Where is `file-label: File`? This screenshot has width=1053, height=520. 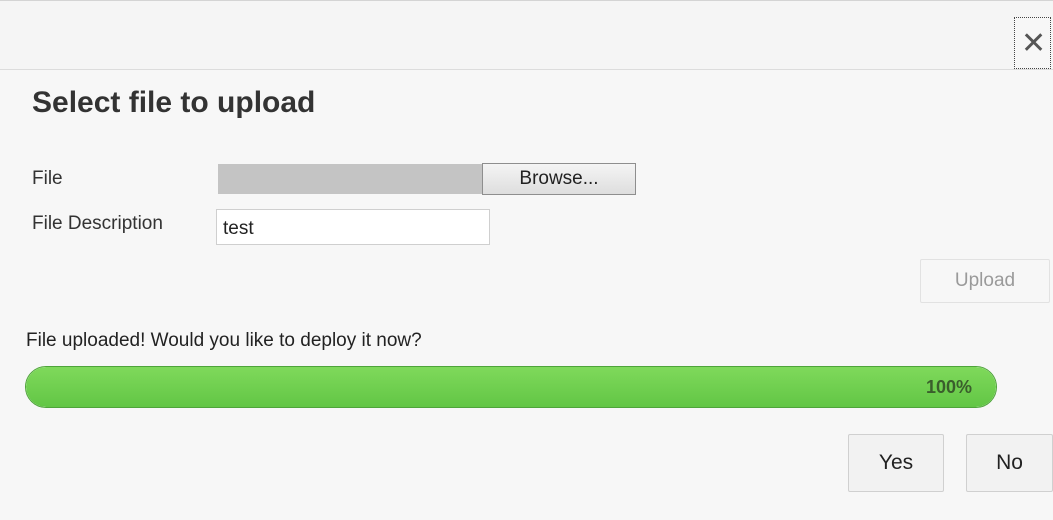 file-label: File is located at coordinates (47, 178).